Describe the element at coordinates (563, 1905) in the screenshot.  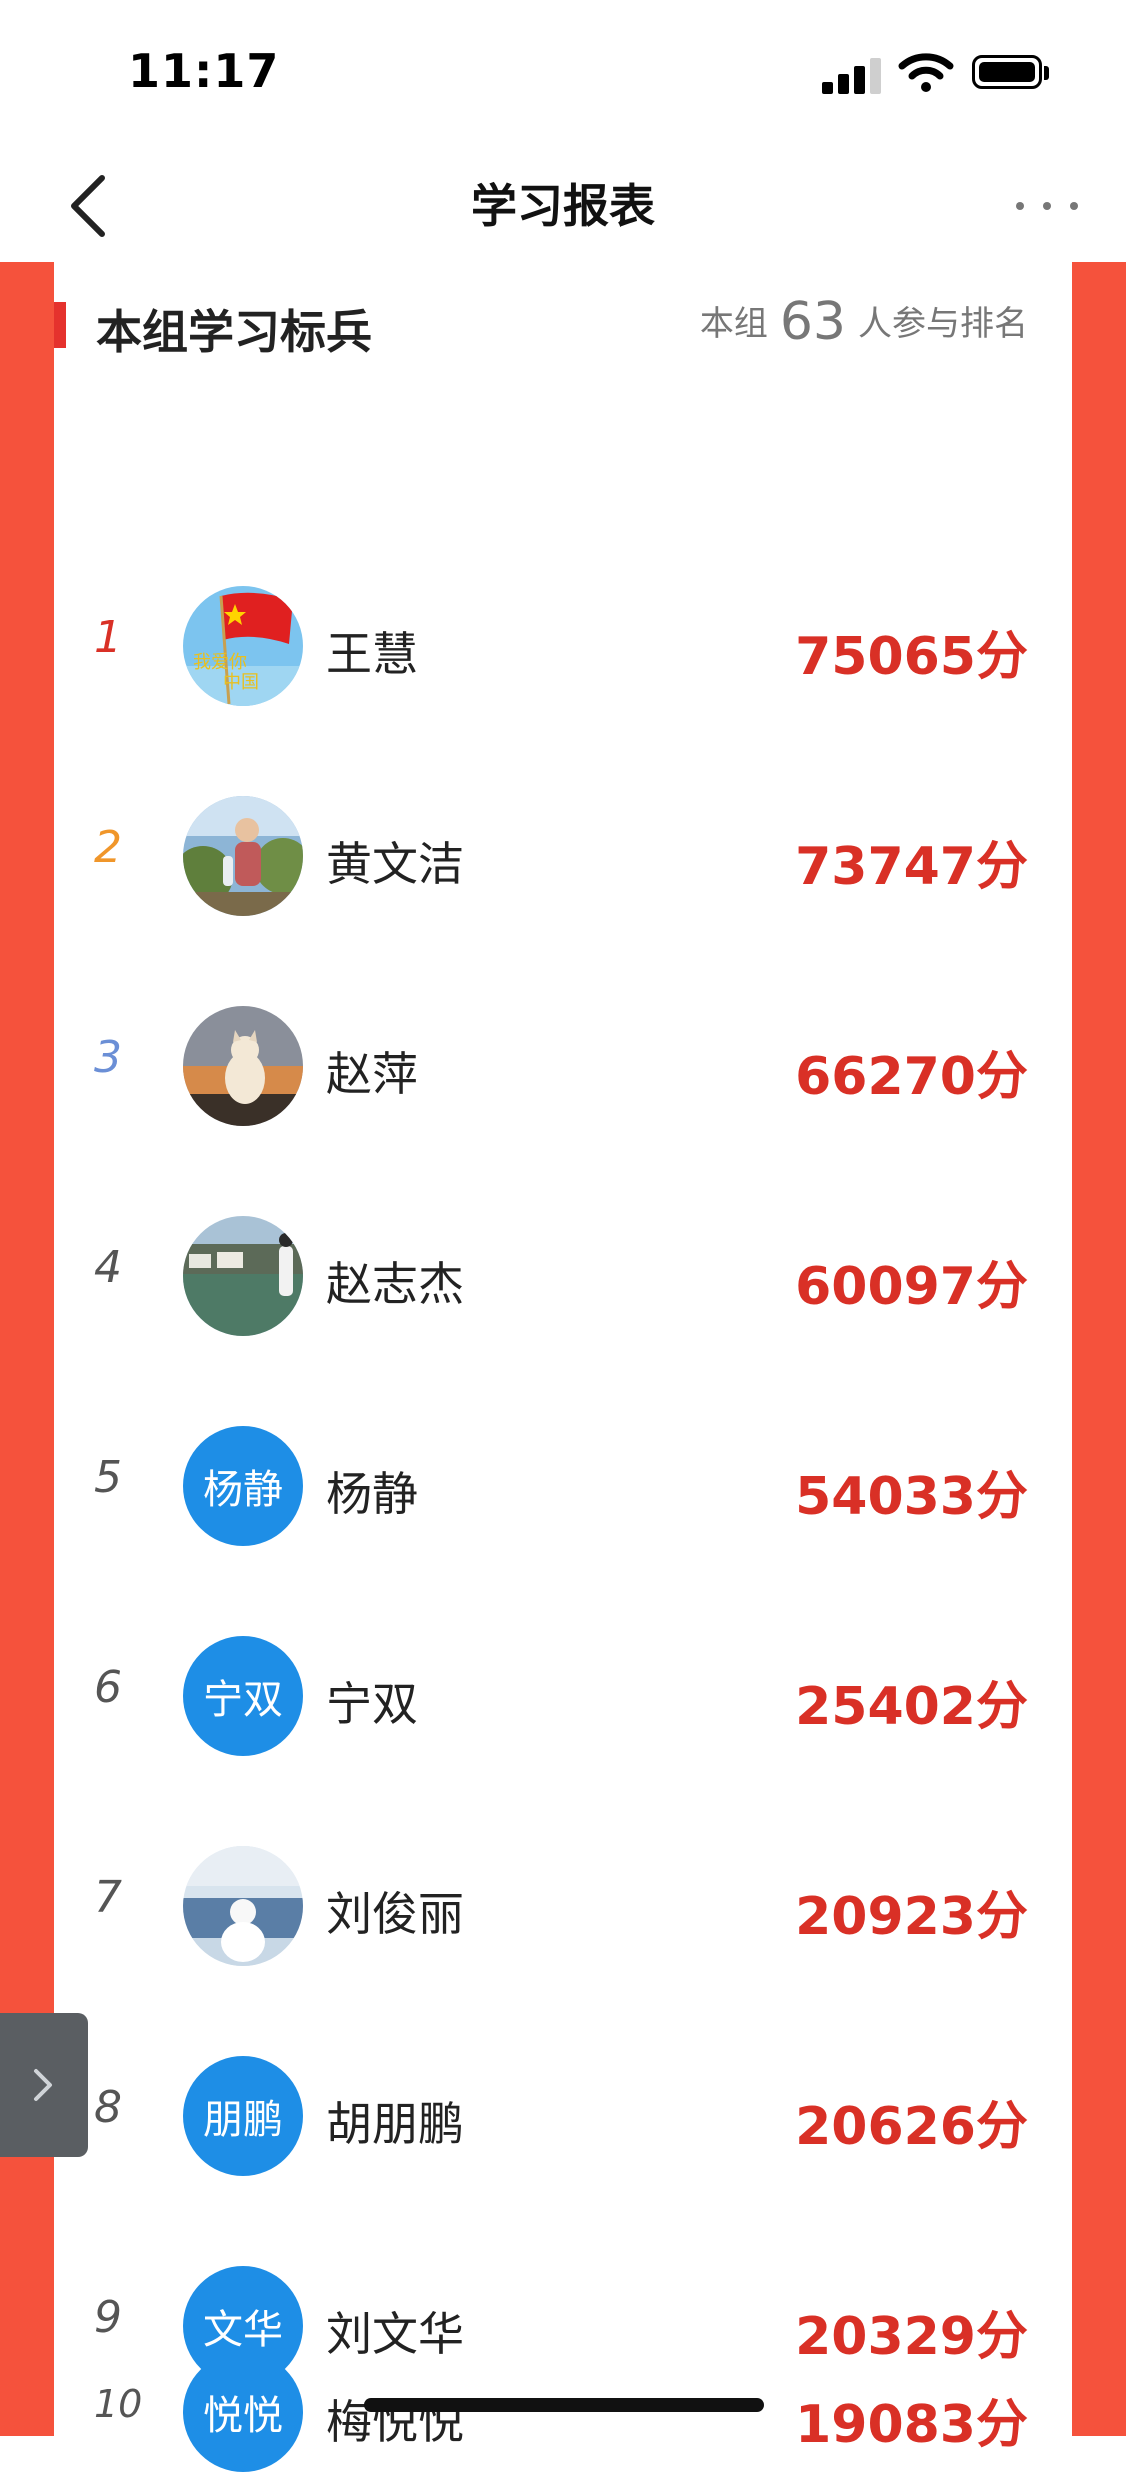
I see `ranking-row: 7 刘俊丽 20923分` at that location.